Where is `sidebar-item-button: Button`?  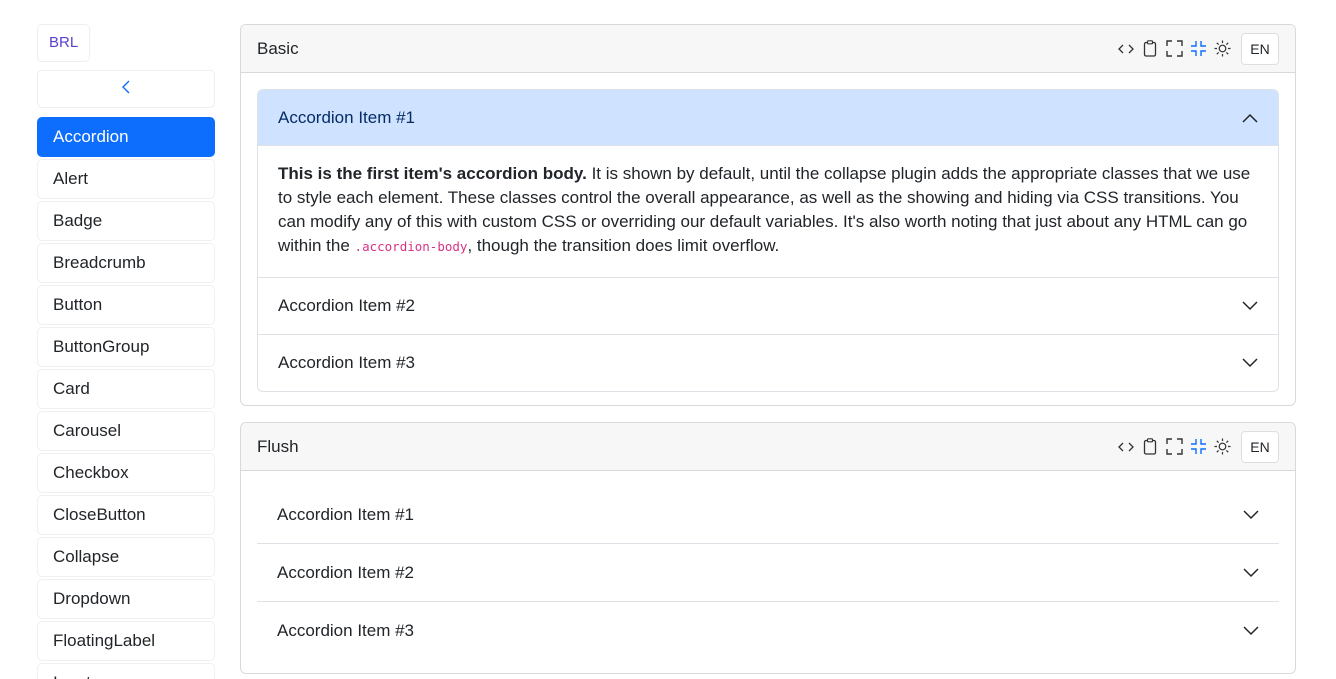
sidebar-item-button: Button is located at coordinates (126, 305).